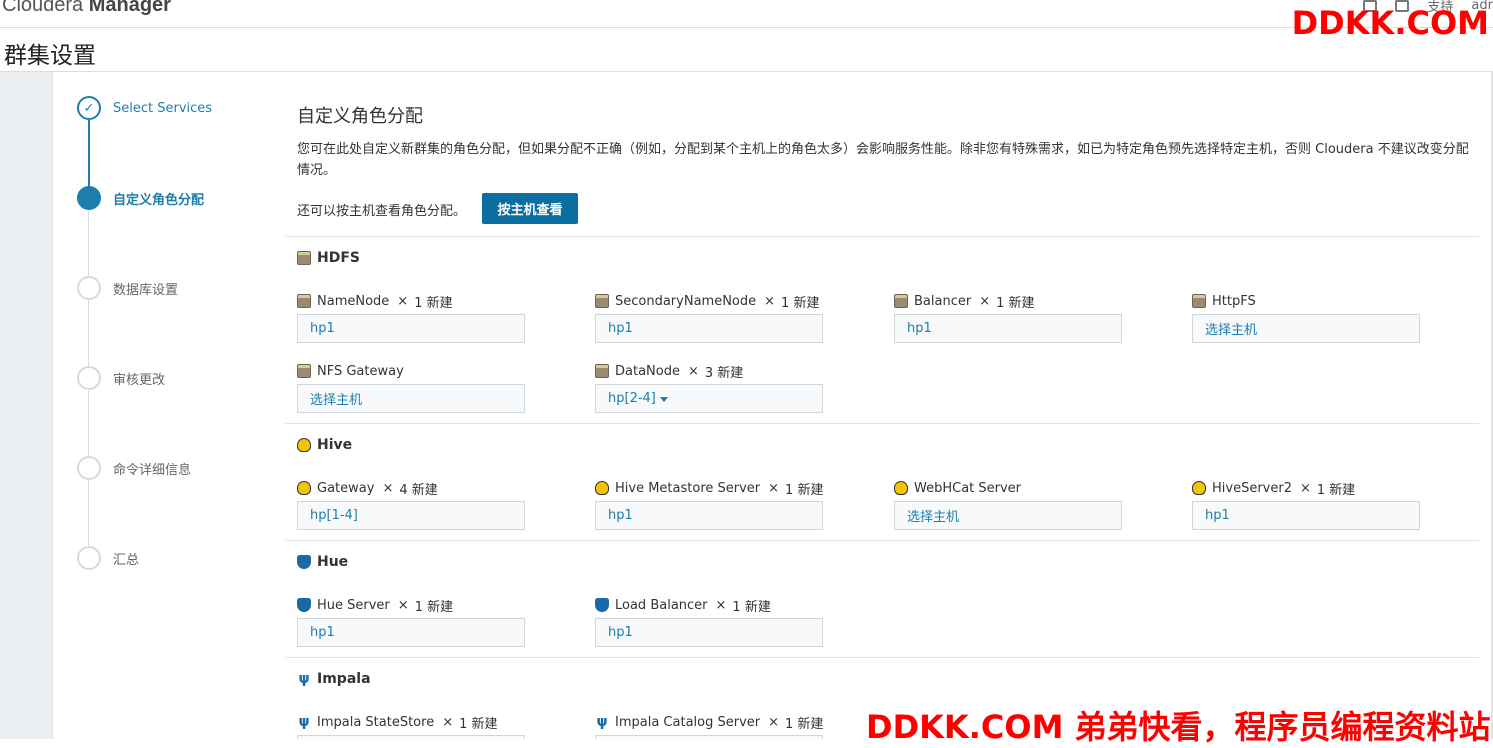  I want to click on step-label: 汇总, so click(126, 560).